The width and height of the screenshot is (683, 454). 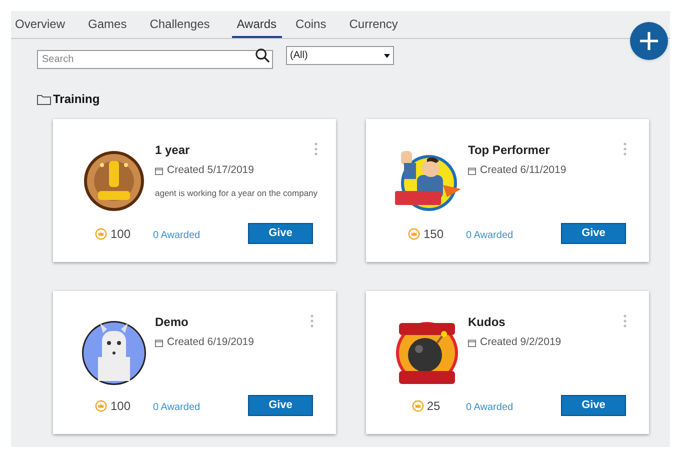 What do you see at coordinates (509, 150) in the screenshot?
I see `award-title: Top Performer` at bounding box center [509, 150].